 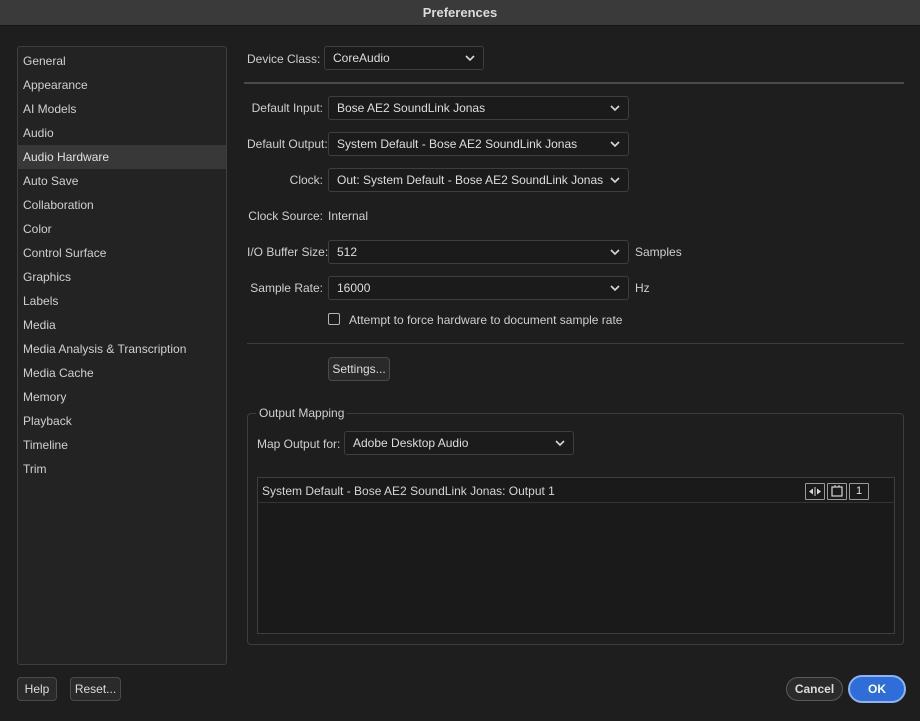 What do you see at coordinates (302, 413) in the screenshot?
I see `output-mapping-title: Output Mapping` at bounding box center [302, 413].